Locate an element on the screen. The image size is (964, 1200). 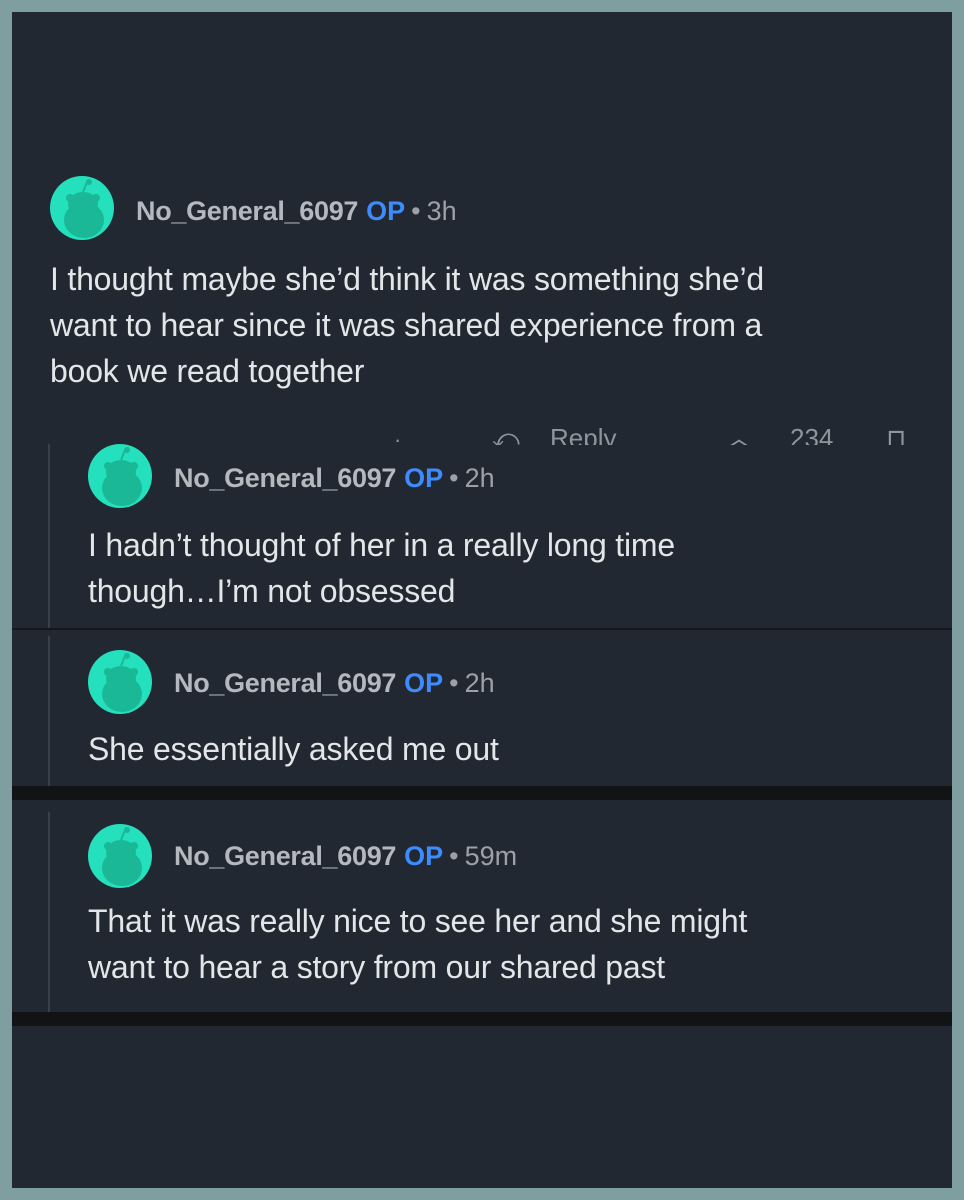
comment-text: She essentially asked me out is located at coordinates (293, 749).